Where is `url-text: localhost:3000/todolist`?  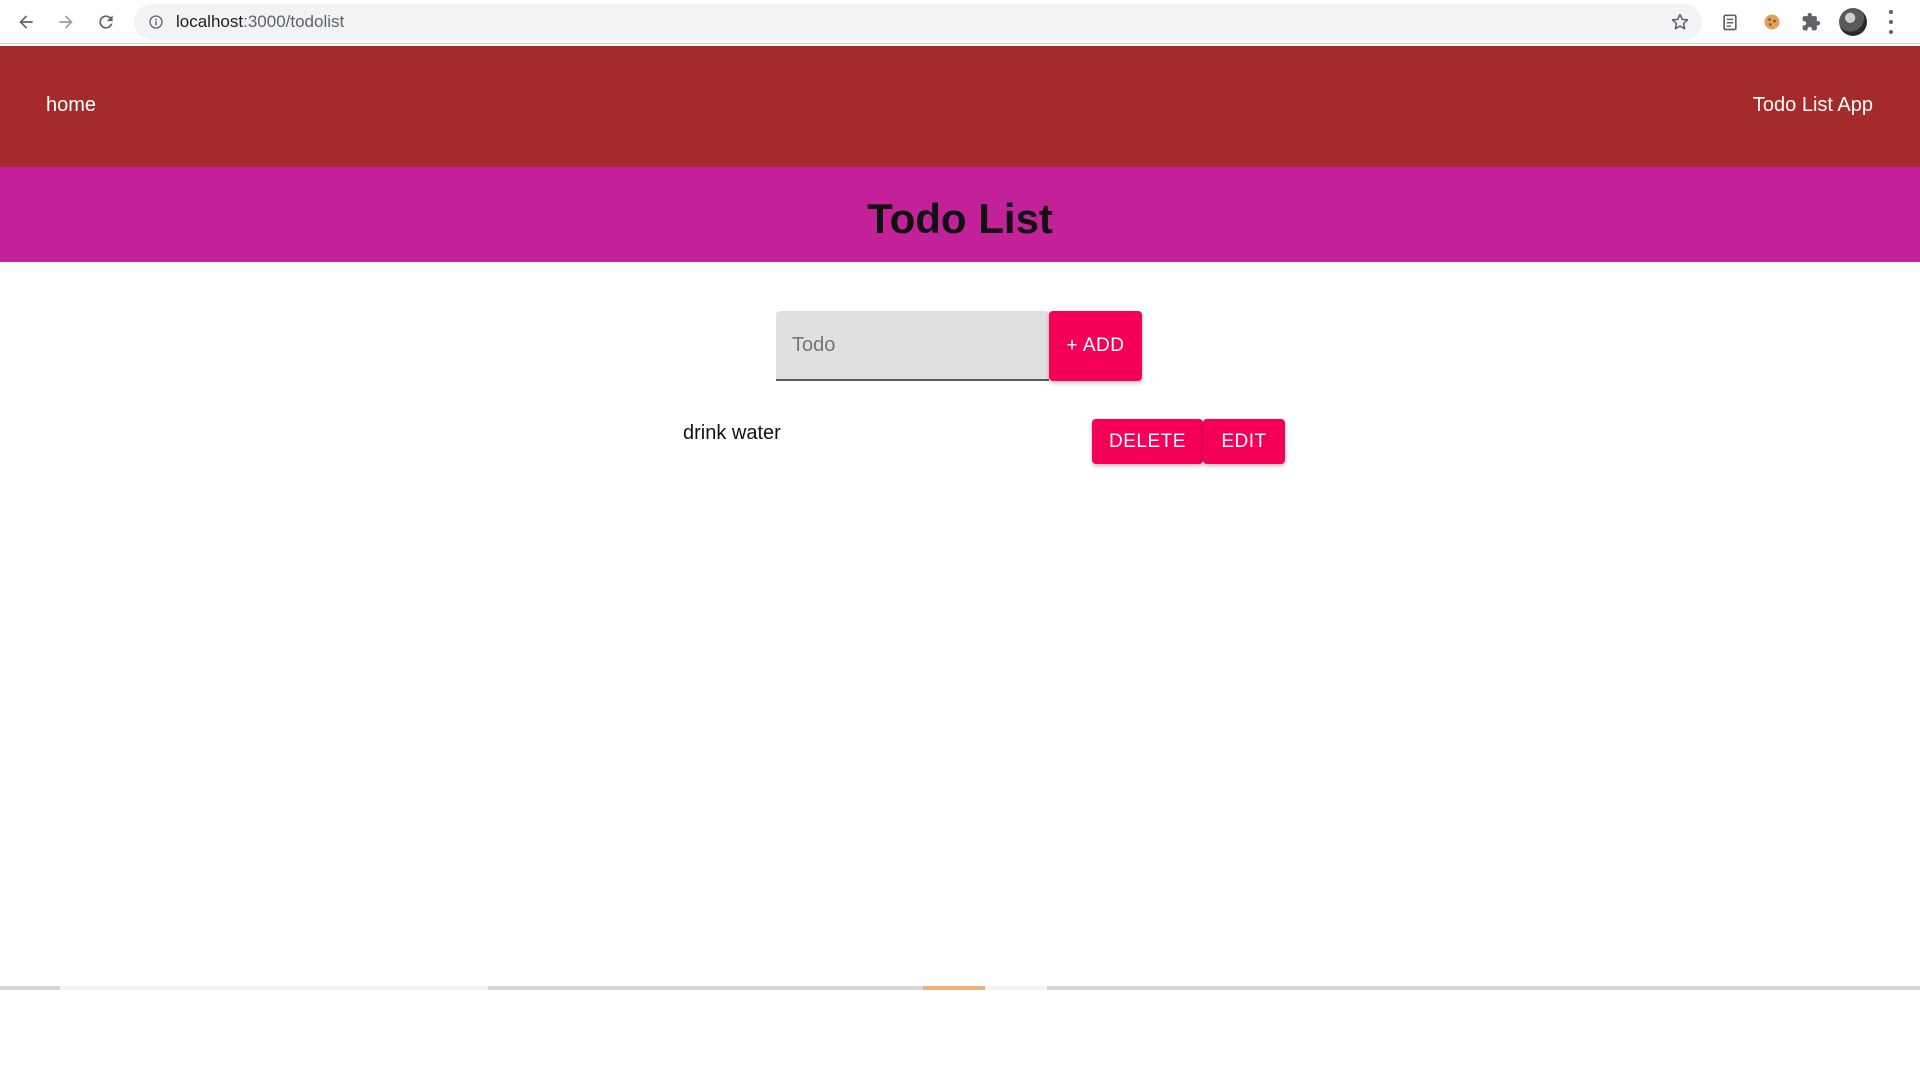
url-text: localhost:3000/todolist is located at coordinates (260, 22).